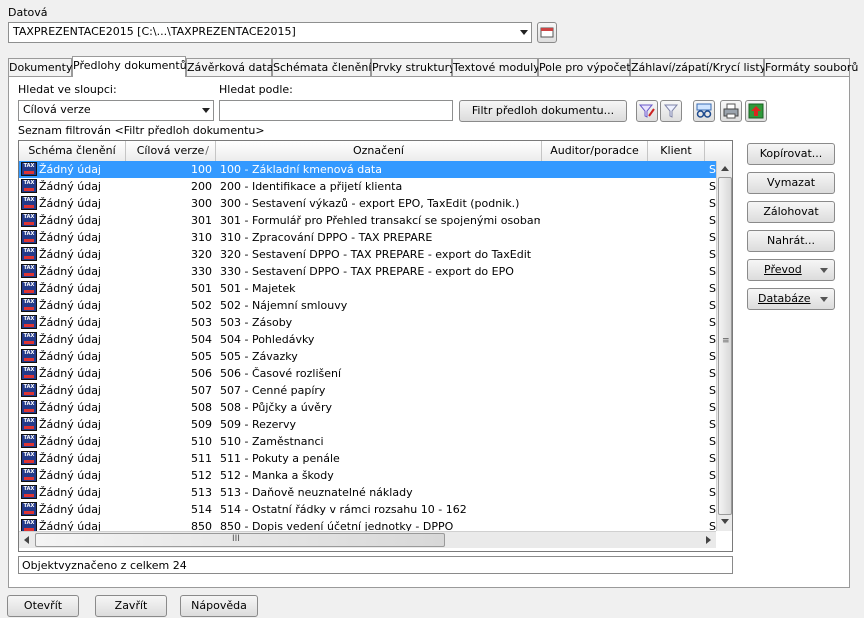 This screenshot has height=618, width=864. Describe the element at coordinates (116, 110) in the screenshot. I see `column-select: Cílová verze` at that location.